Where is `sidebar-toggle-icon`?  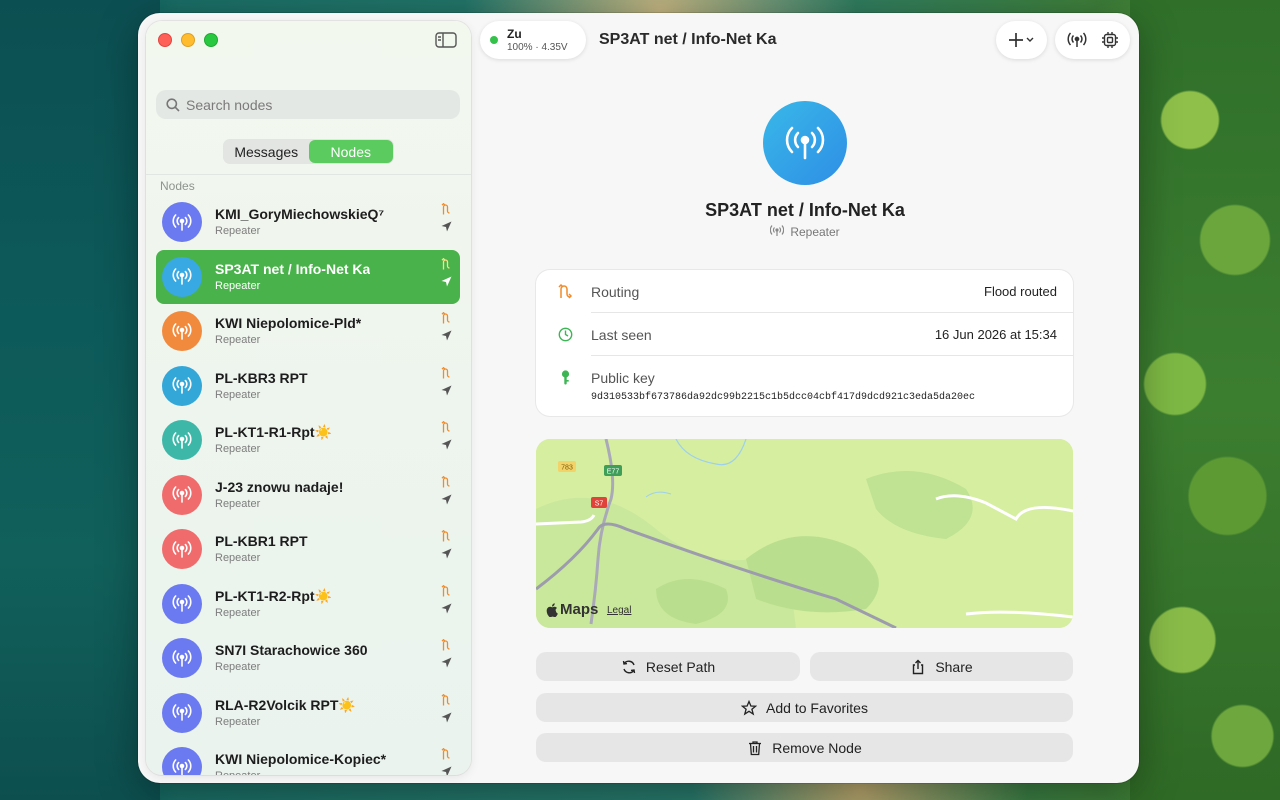 sidebar-toggle-icon is located at coordinates (446, 40).